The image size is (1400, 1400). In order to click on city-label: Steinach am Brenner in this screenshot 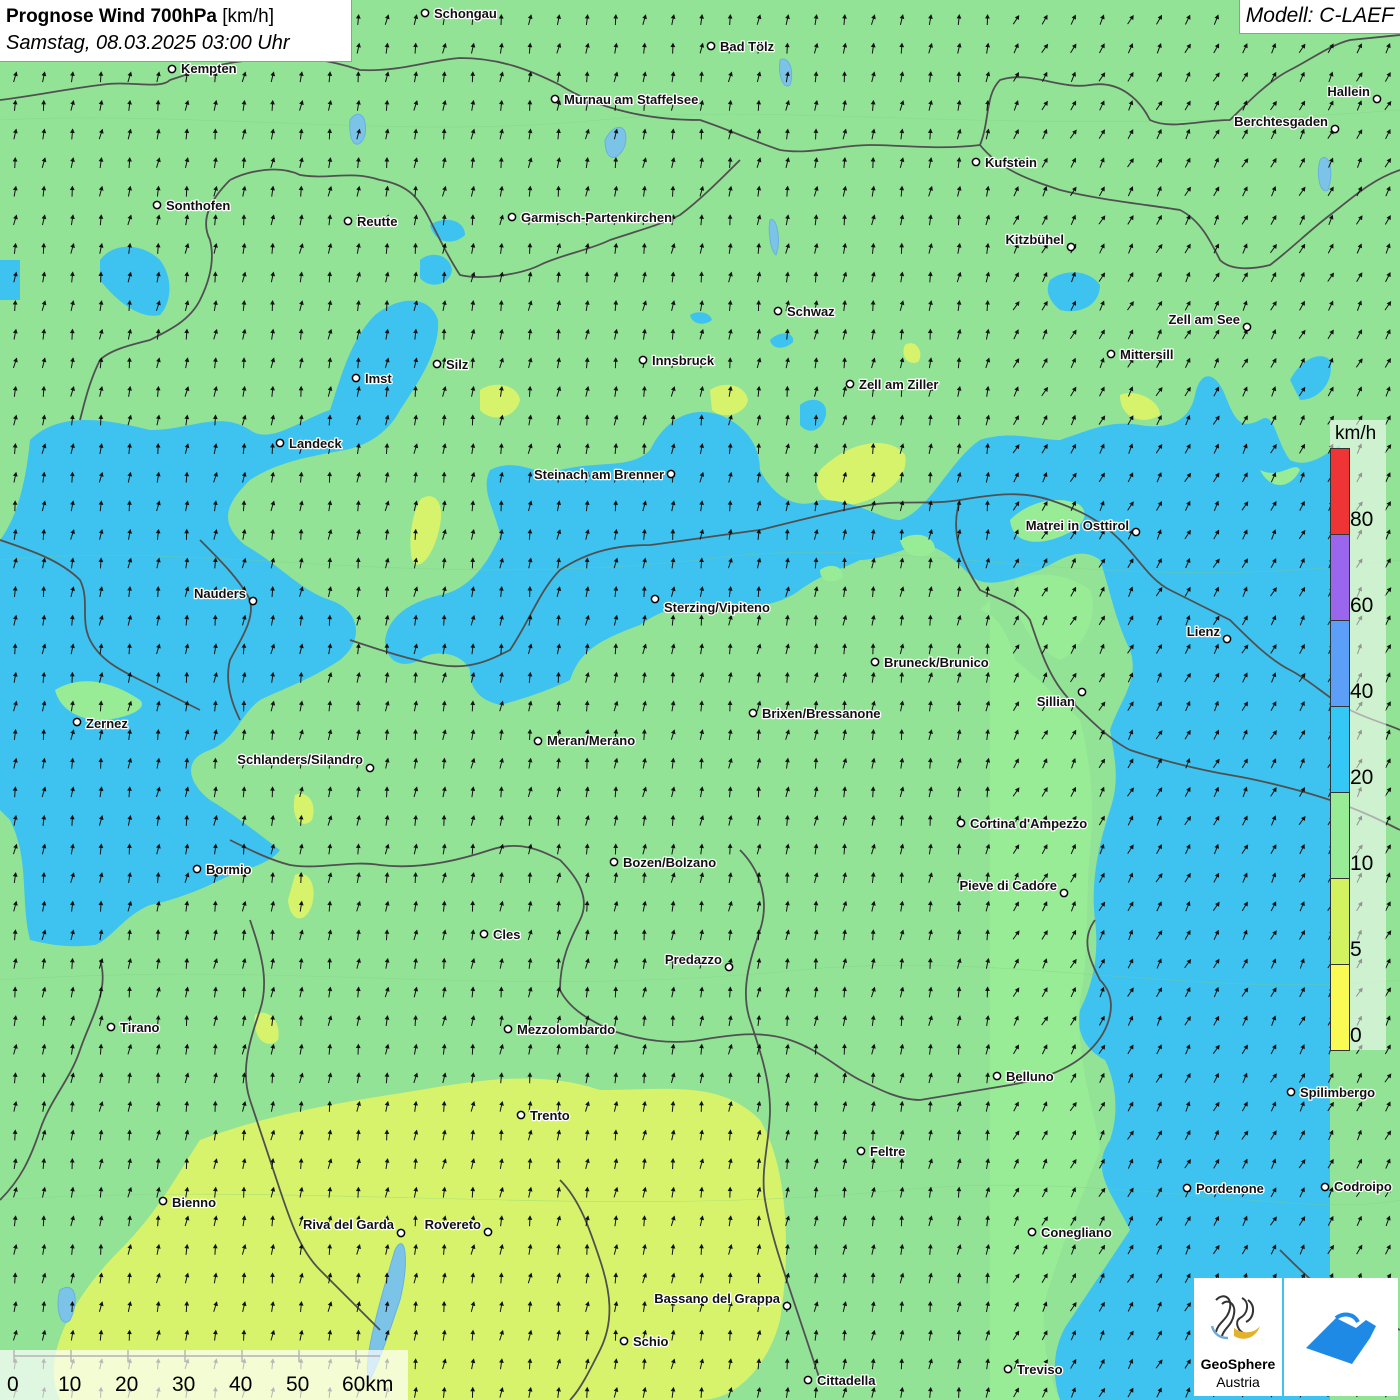, I will do `click(599, 474)`.